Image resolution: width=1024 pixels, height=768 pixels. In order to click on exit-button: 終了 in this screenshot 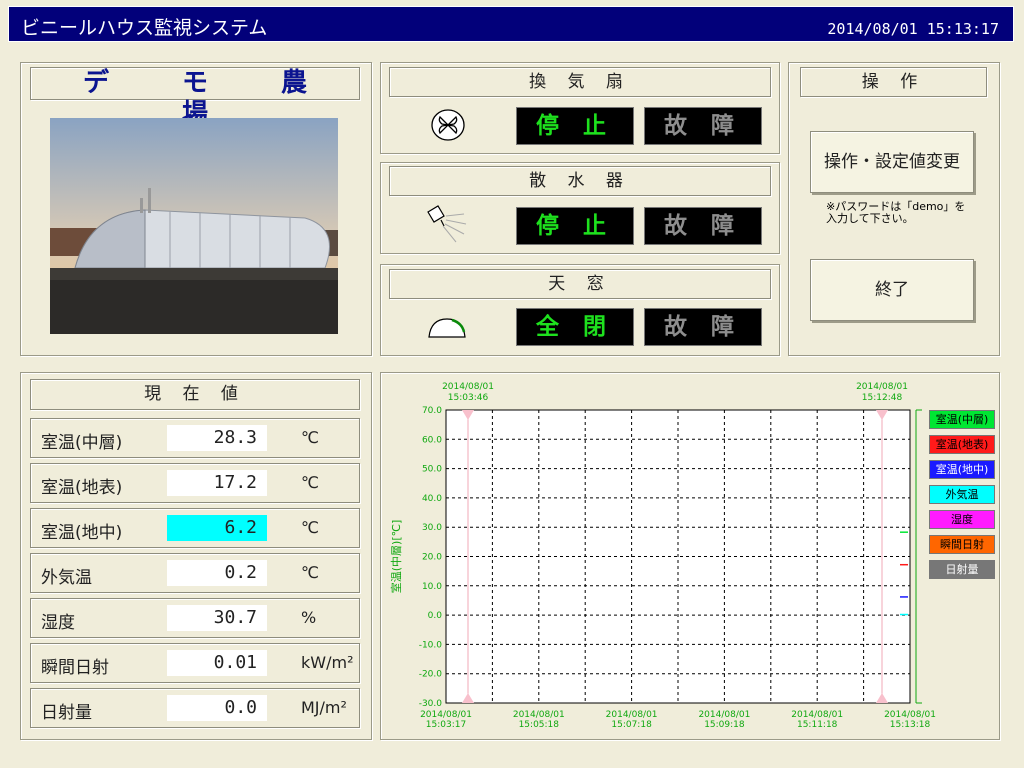, I will do `click(892, 290)`.